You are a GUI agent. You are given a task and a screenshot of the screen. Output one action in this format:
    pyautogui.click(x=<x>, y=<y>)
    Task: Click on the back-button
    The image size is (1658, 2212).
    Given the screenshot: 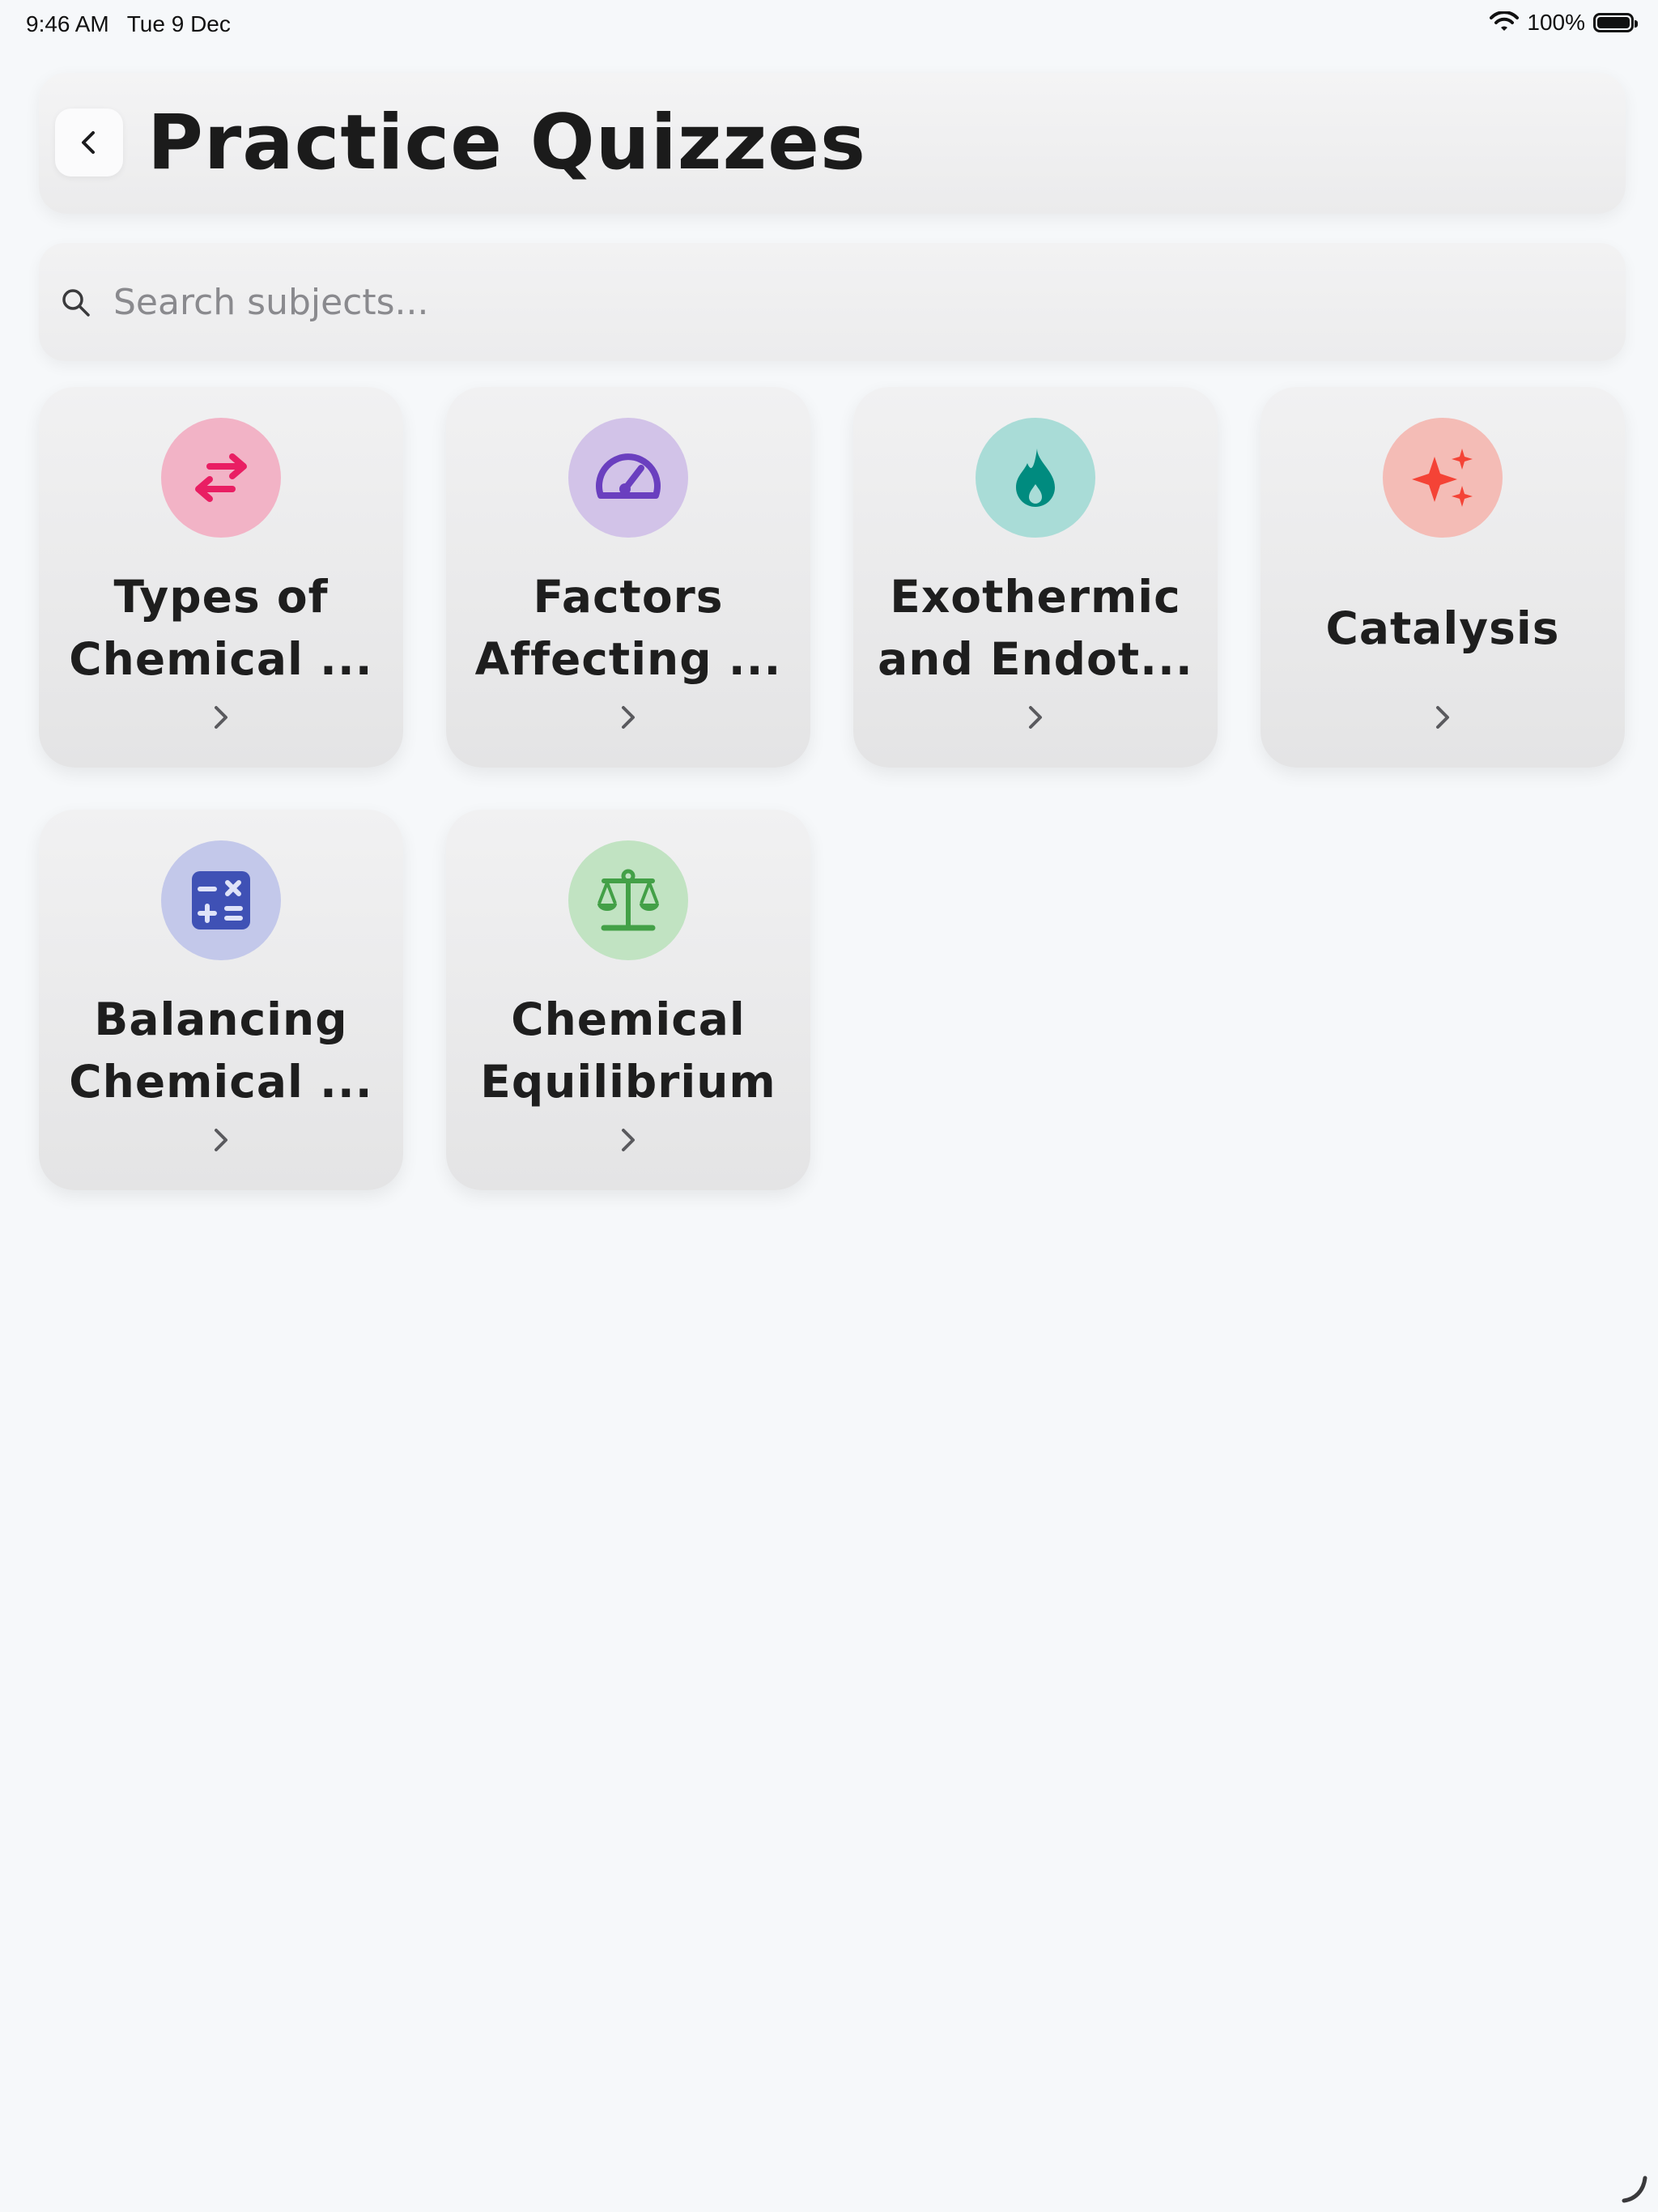 What is the action you would take?
    pyautogui.click(x=89, y=142)
    